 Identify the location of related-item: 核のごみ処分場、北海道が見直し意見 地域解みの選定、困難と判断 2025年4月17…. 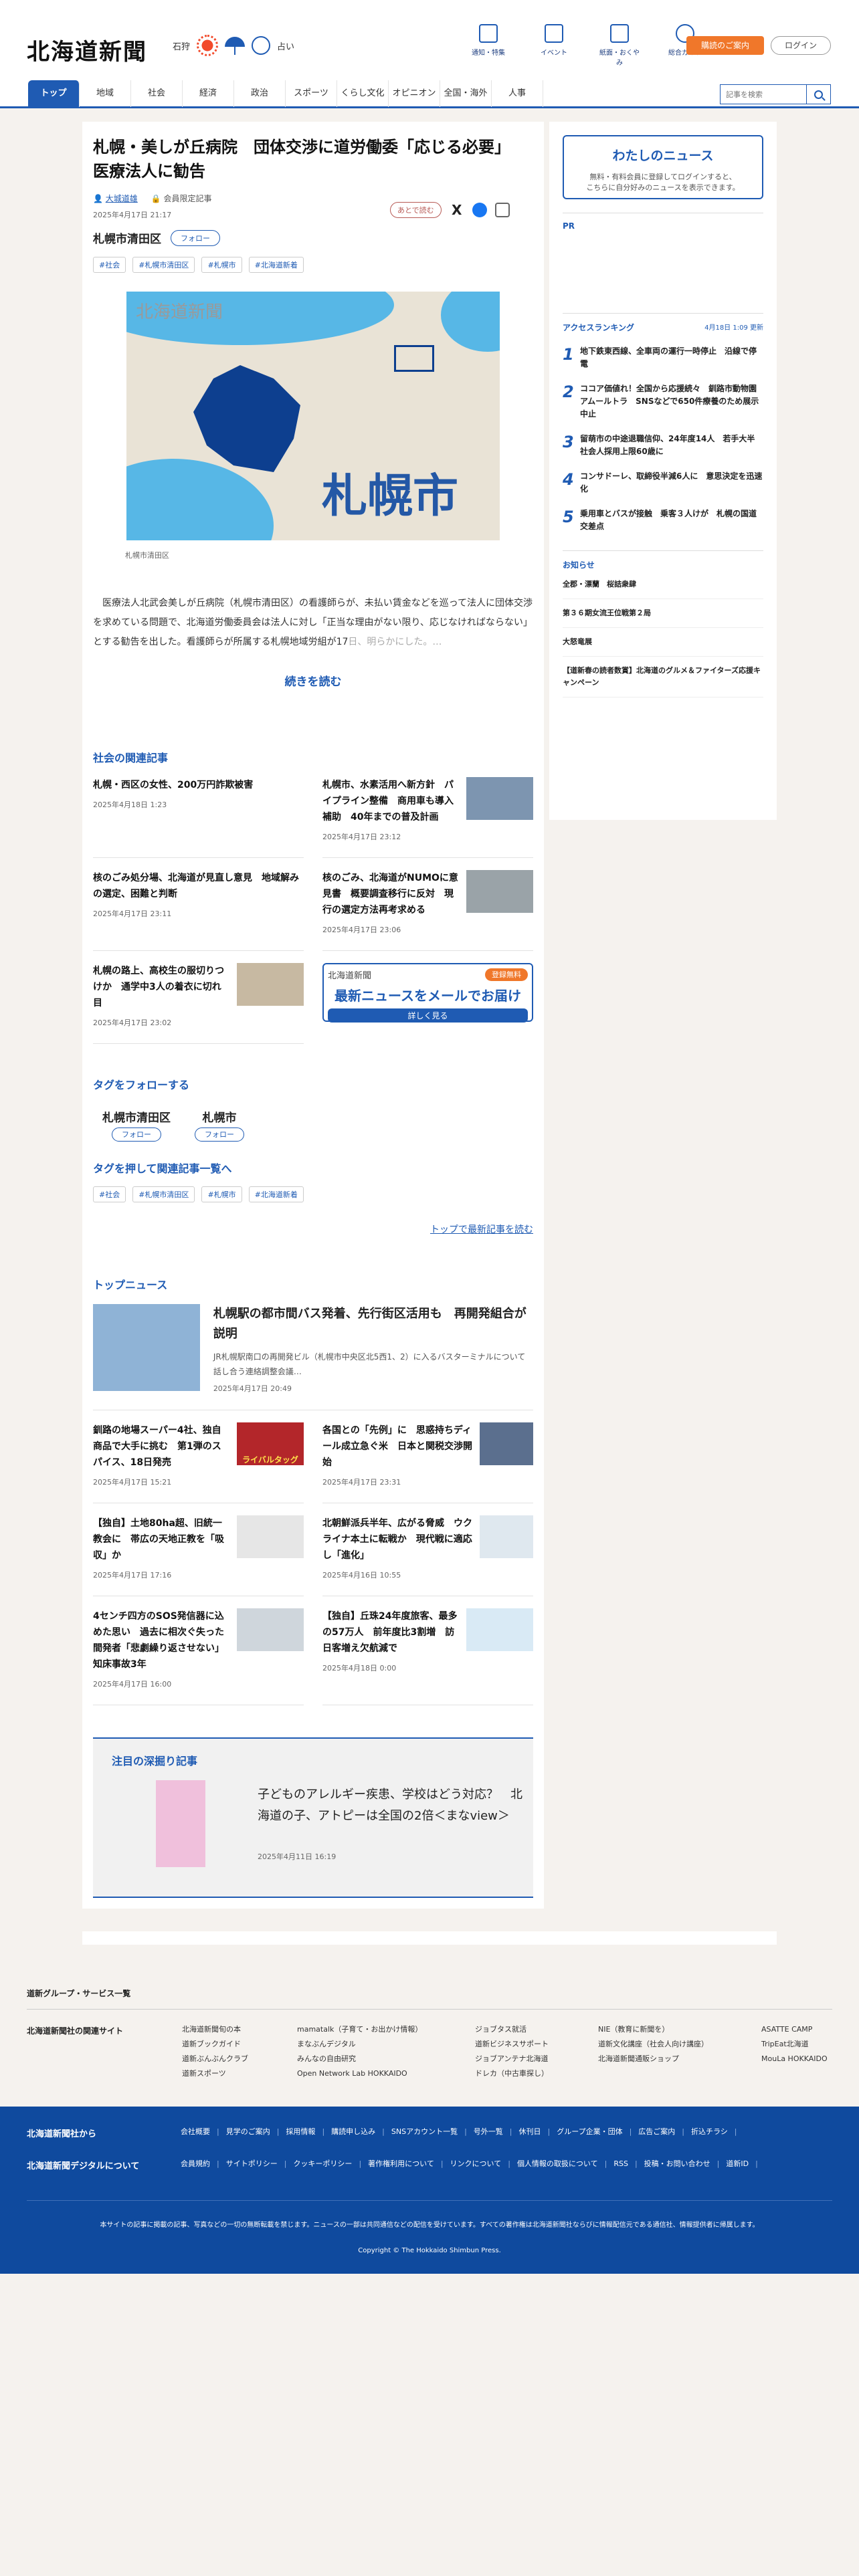
(198, 911).